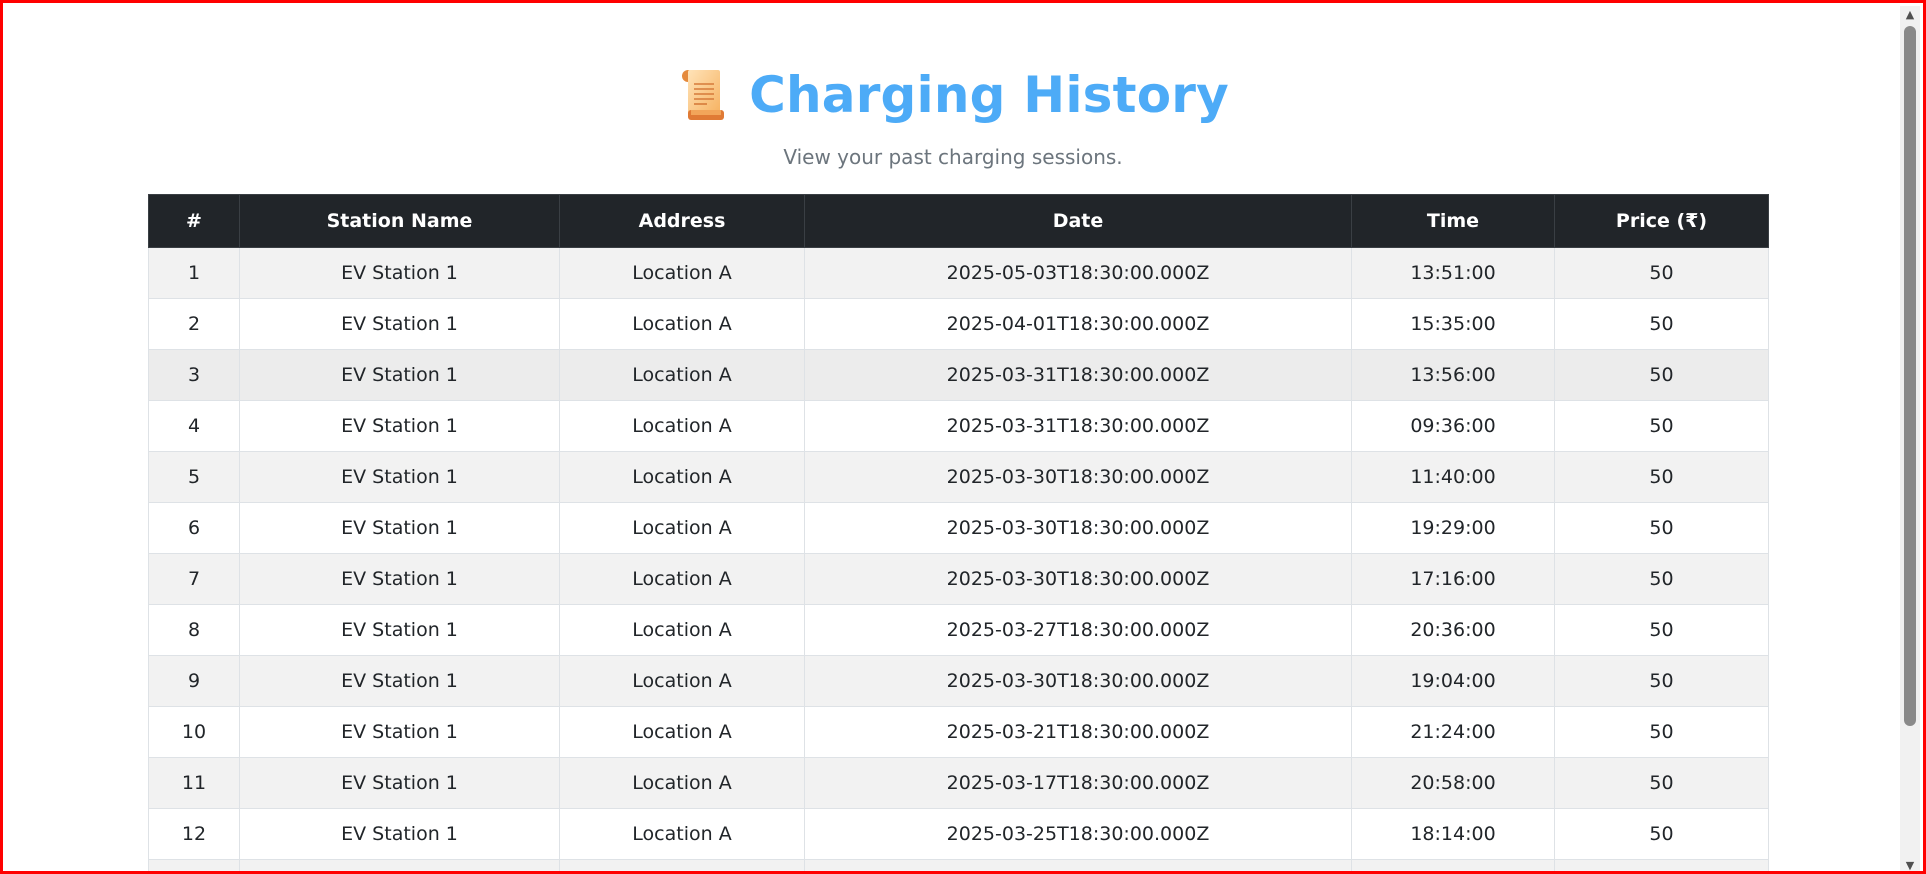 The width and height of the screenshot is (1926, 874). What do you see at coordinates (194, 273) in the screenshot?
I see `cell-number: 1` at bounding box center [194, 273].